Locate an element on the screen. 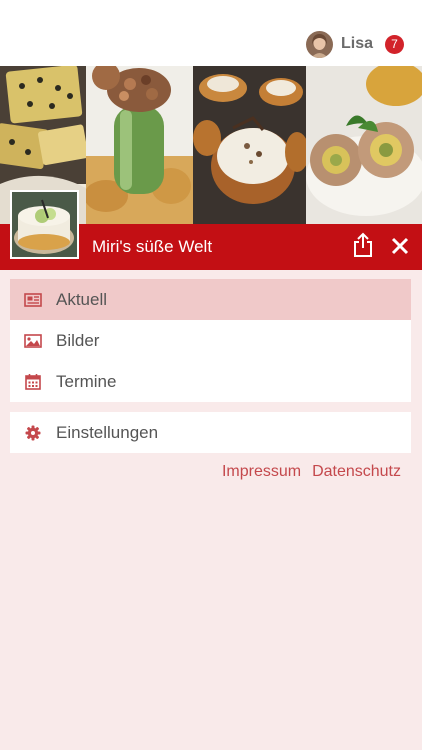 This screenshot has width=422, height=750. banner-photo-meat-rolls is located at coordinates (364, 145).